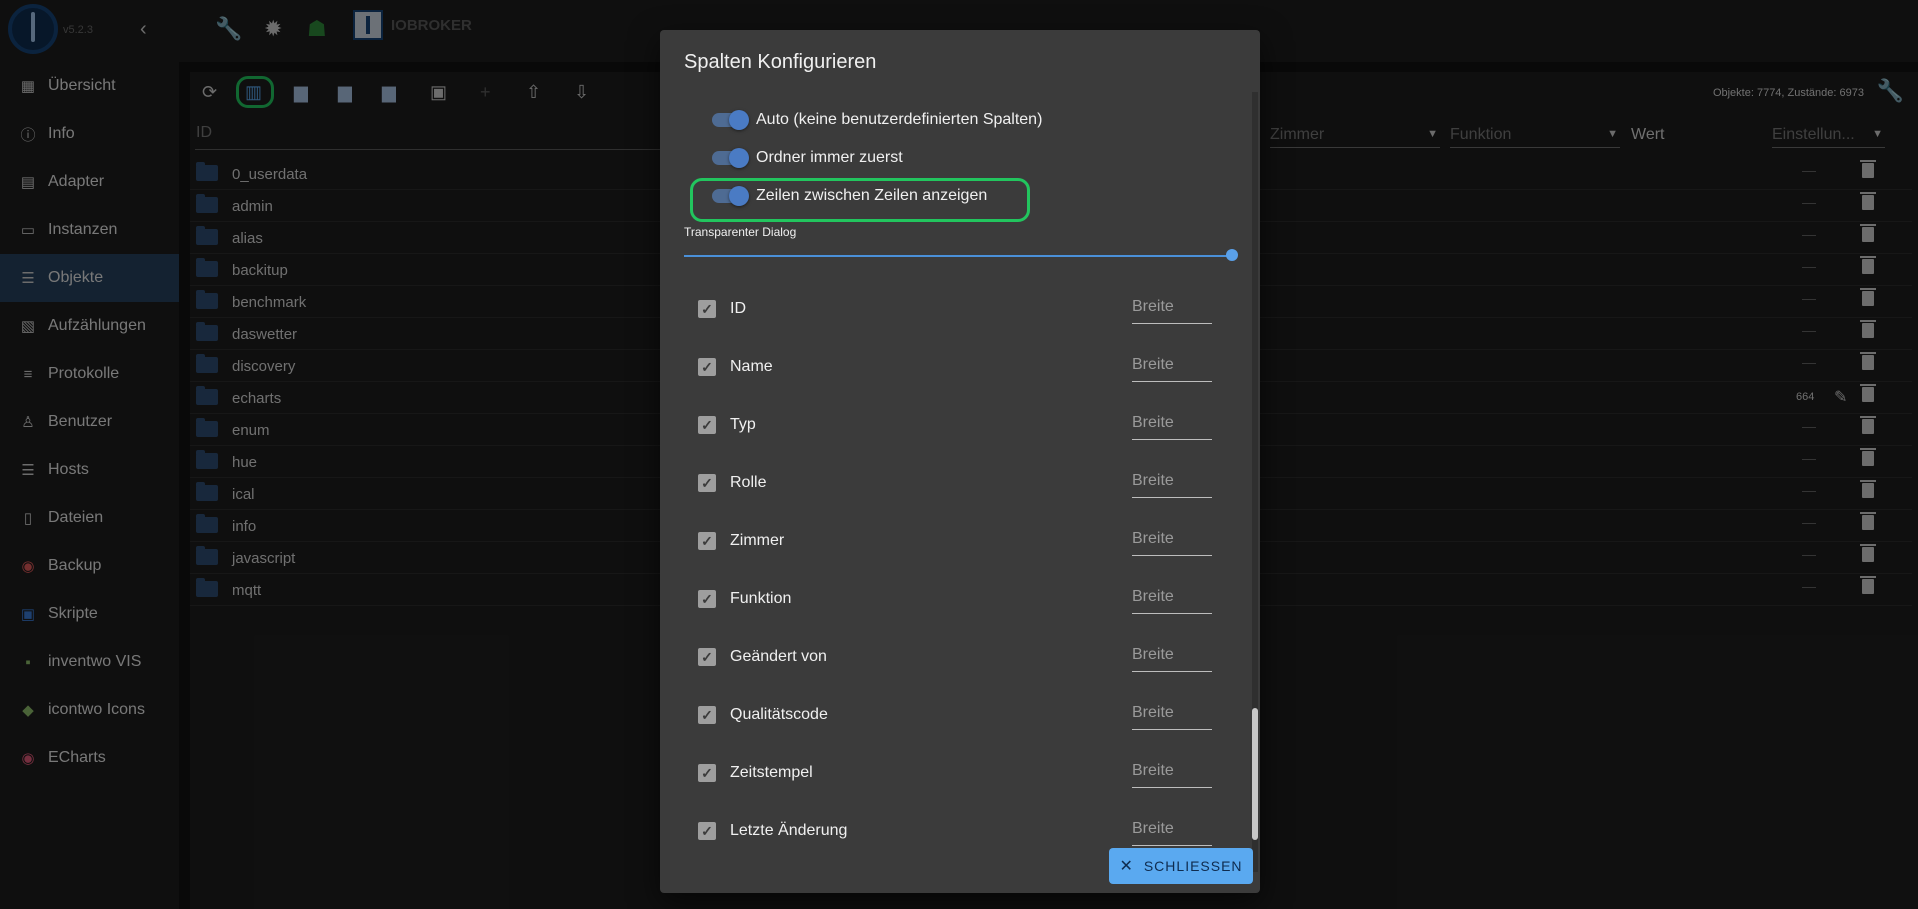  What do you see at coordinates (955, 542) in the screenshot?
I see `column-config-row: ✓ Zimmer Breite` at bounding box center [955, 542].